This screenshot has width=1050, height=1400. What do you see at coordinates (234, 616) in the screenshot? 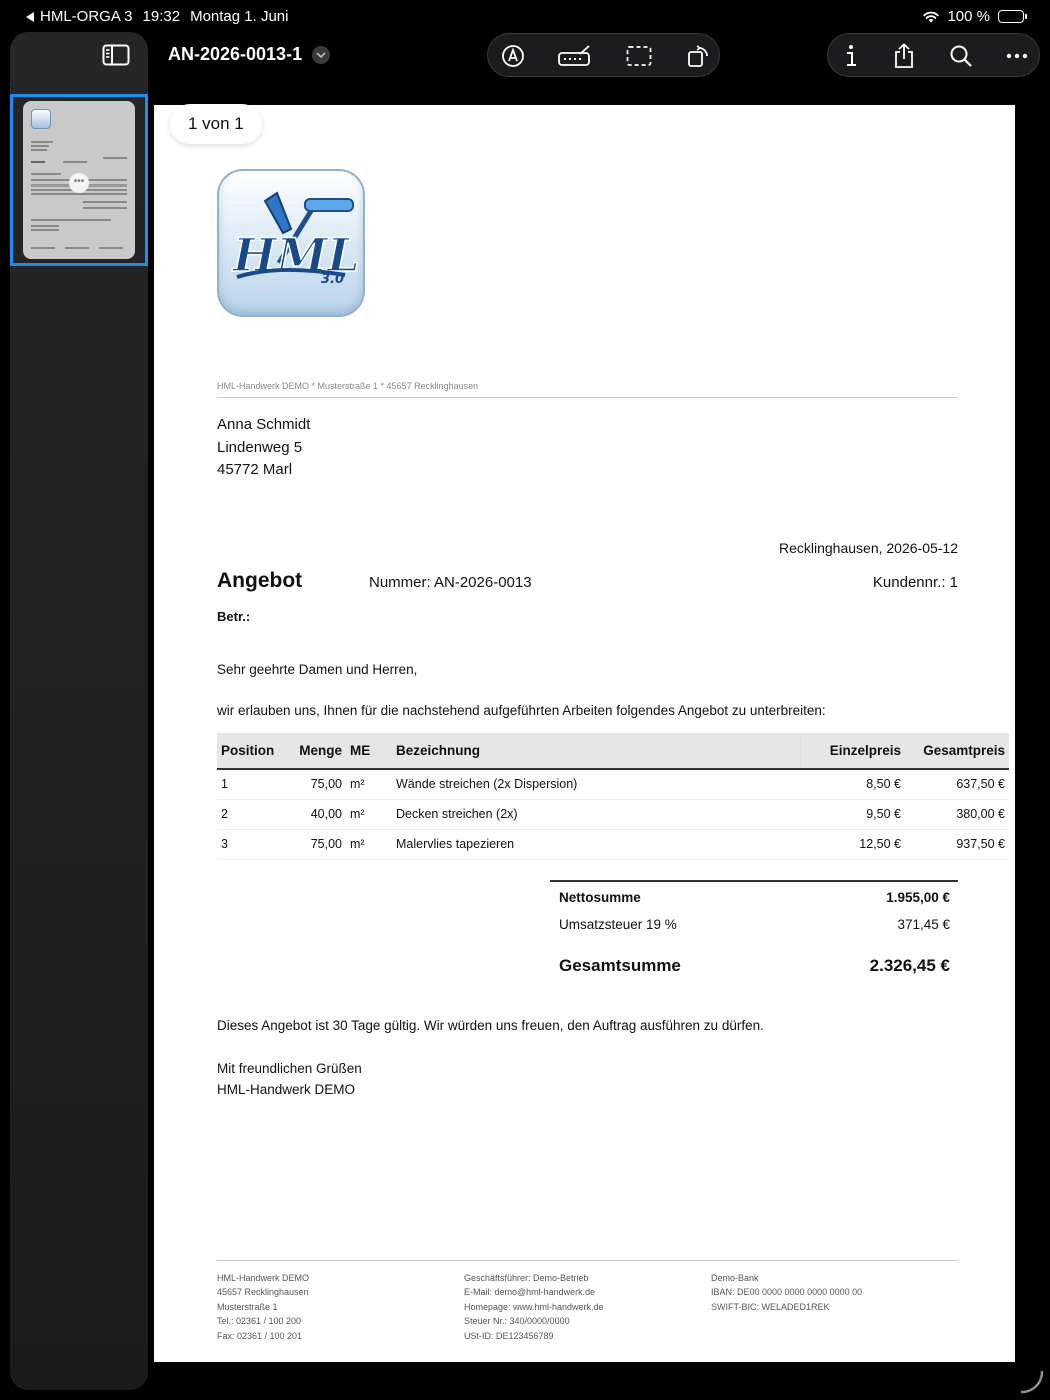
I see `subject-label: Betr.:` at bounding box center [234, 616].